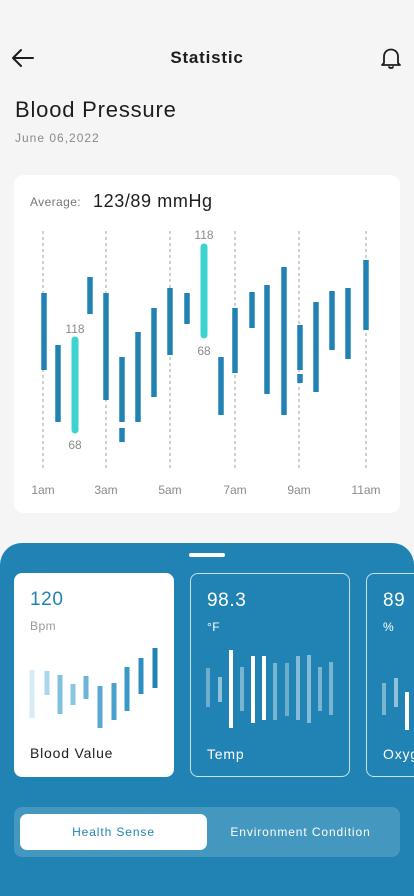  What do you see at coordinates (94, 675) in the screenshot?
I see `metric-card-blood-value: 120 Bpm Blood Value` at bounding box center [94, 675].